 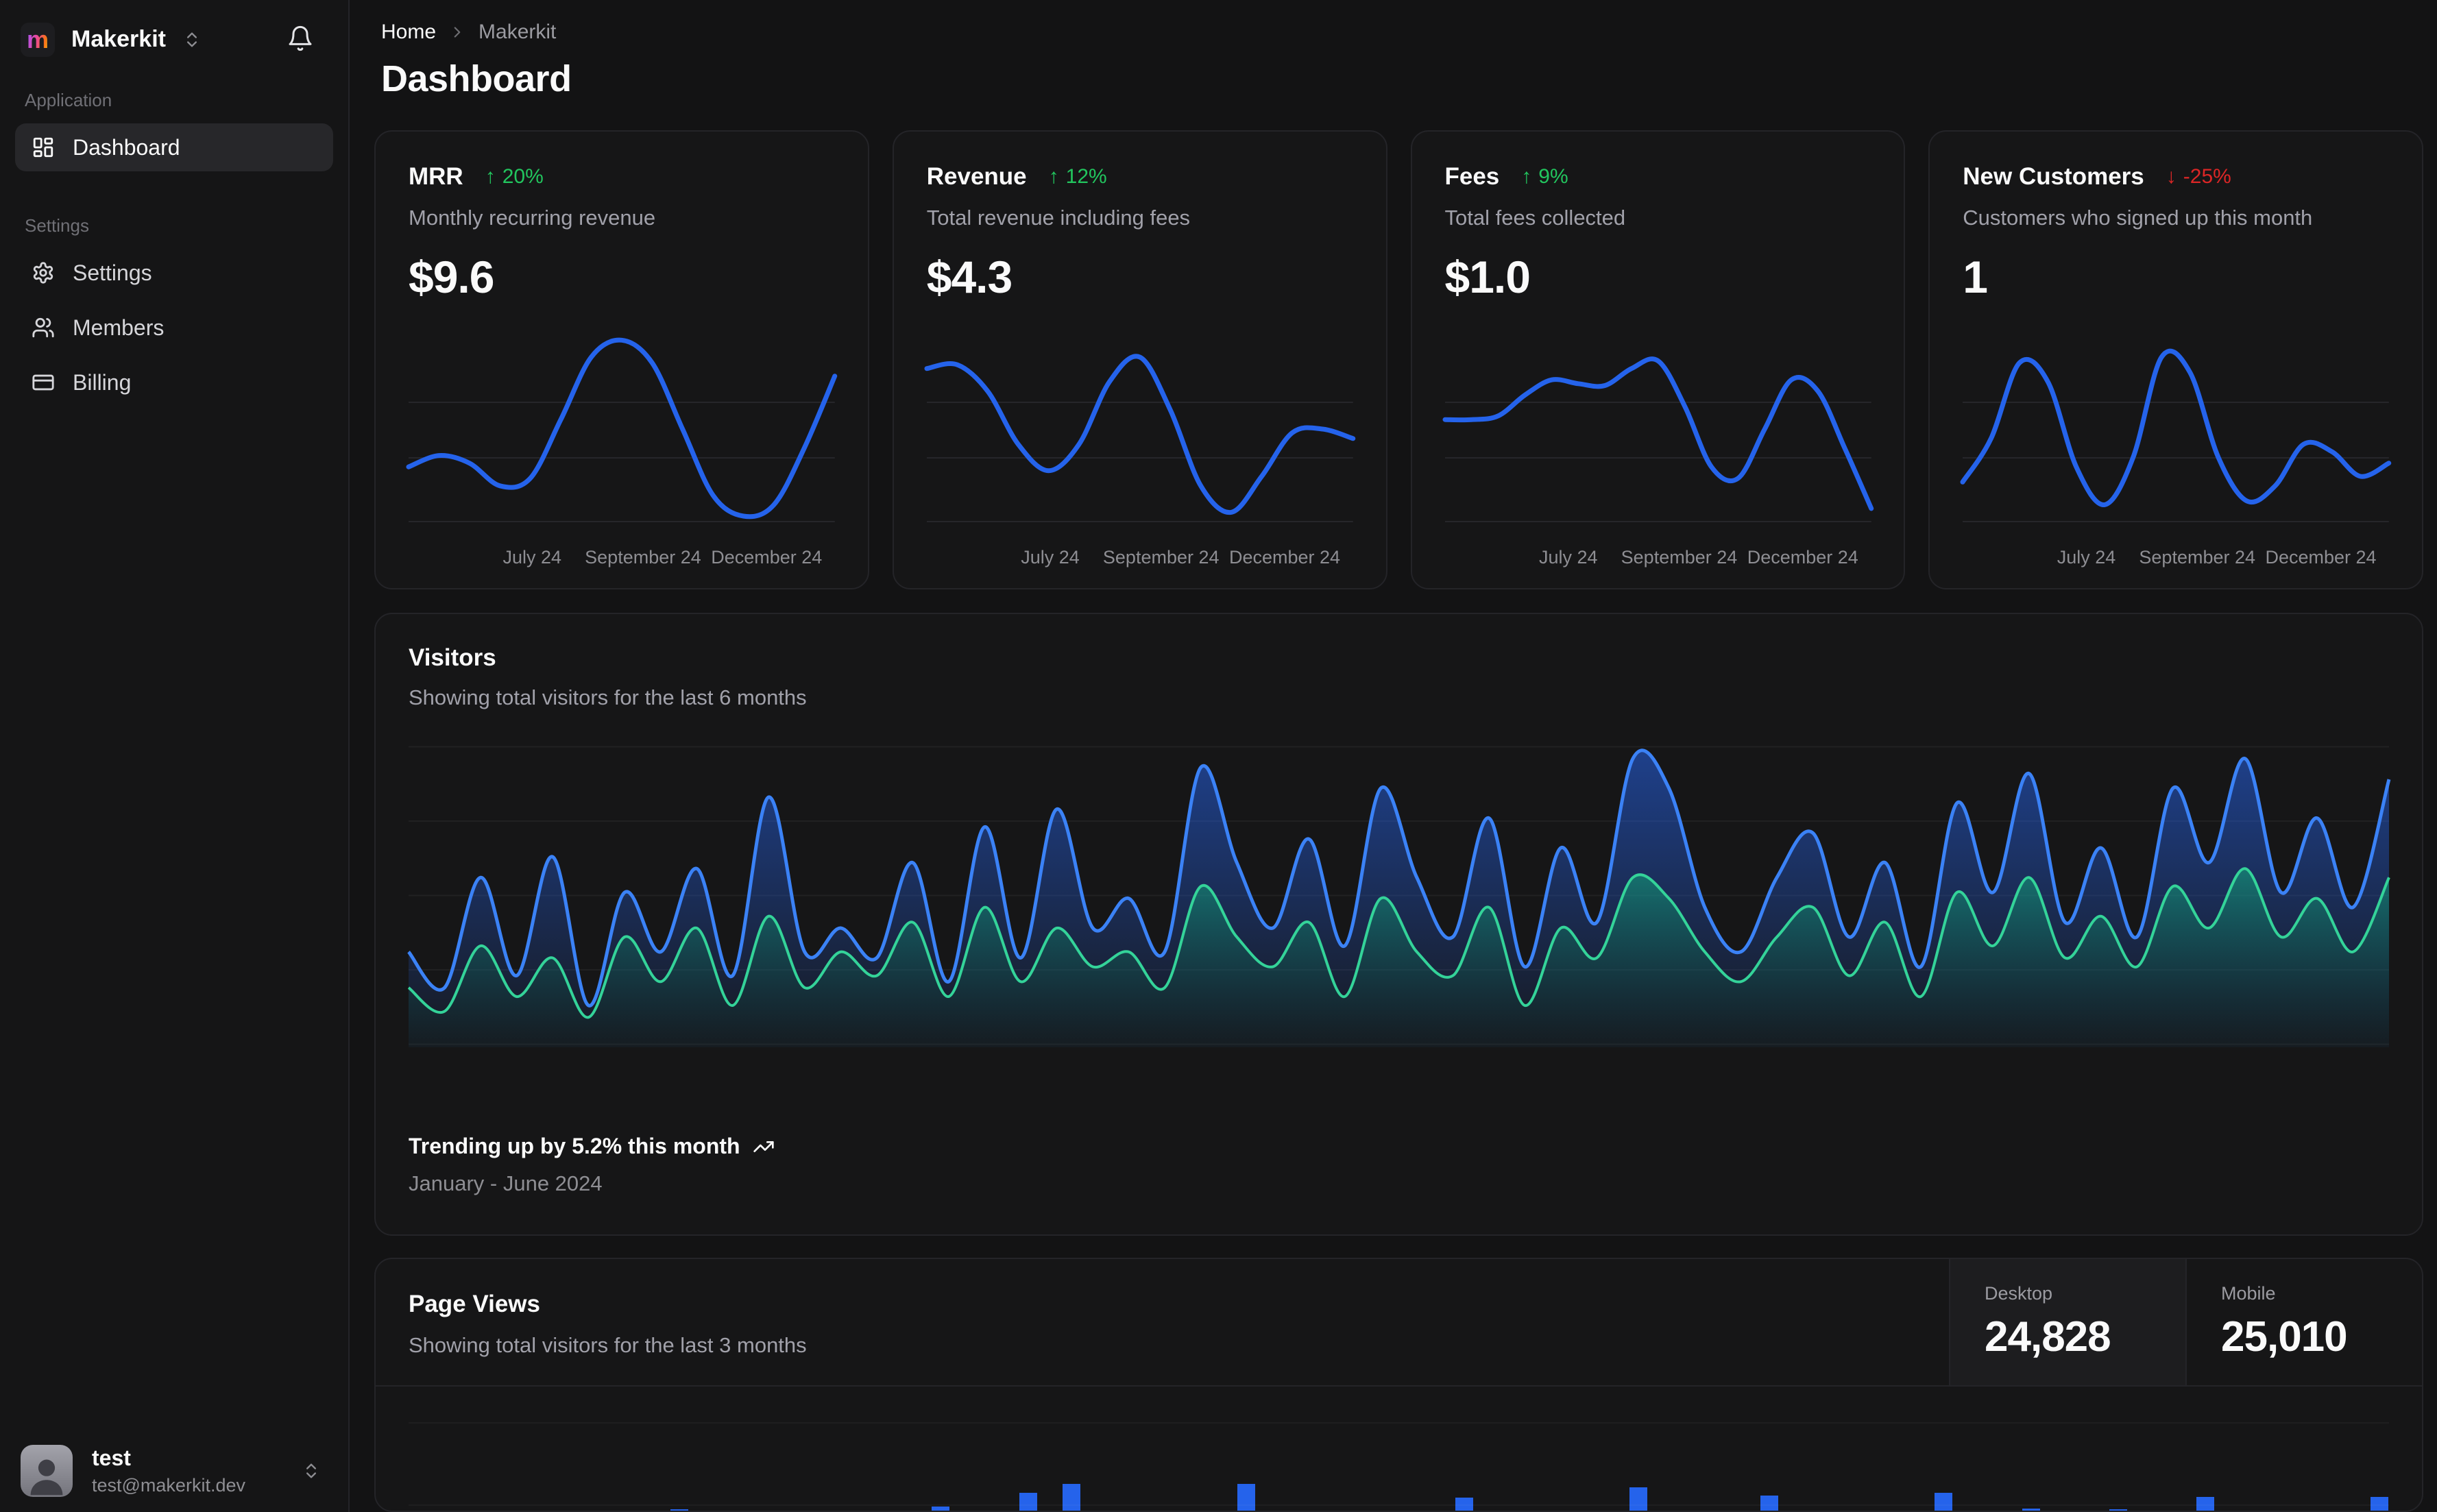 I want to click on visitors-title: Visitors, so click(x=453, y=657).